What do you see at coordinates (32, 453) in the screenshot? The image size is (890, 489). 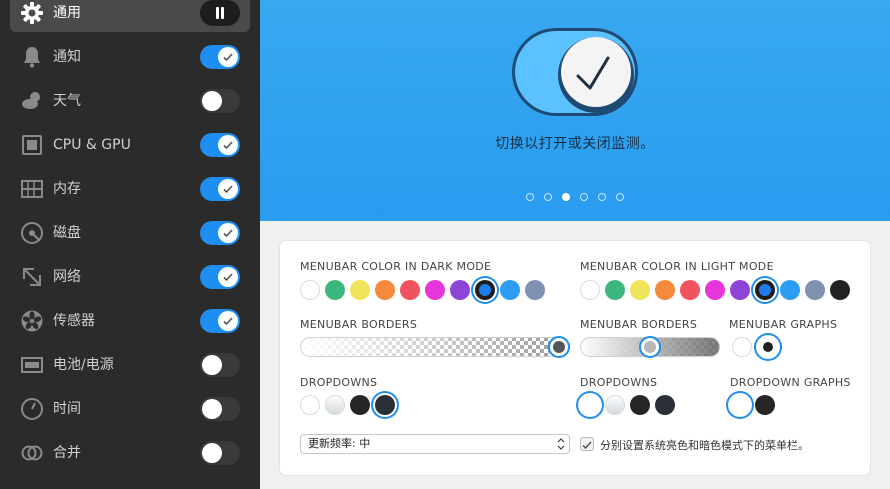 I see `combine-rings-icon` at bounding box center [32, 453].